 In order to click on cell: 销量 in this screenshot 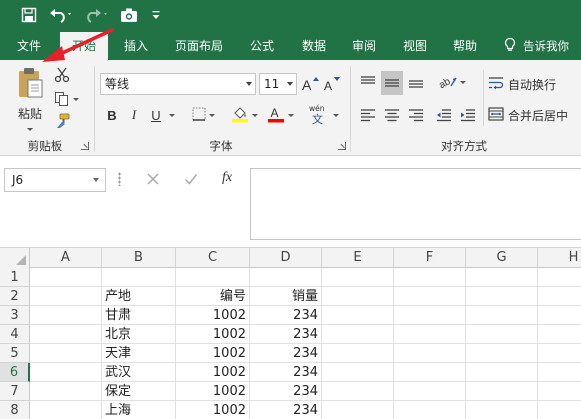, I will do `click(286, 296)`.